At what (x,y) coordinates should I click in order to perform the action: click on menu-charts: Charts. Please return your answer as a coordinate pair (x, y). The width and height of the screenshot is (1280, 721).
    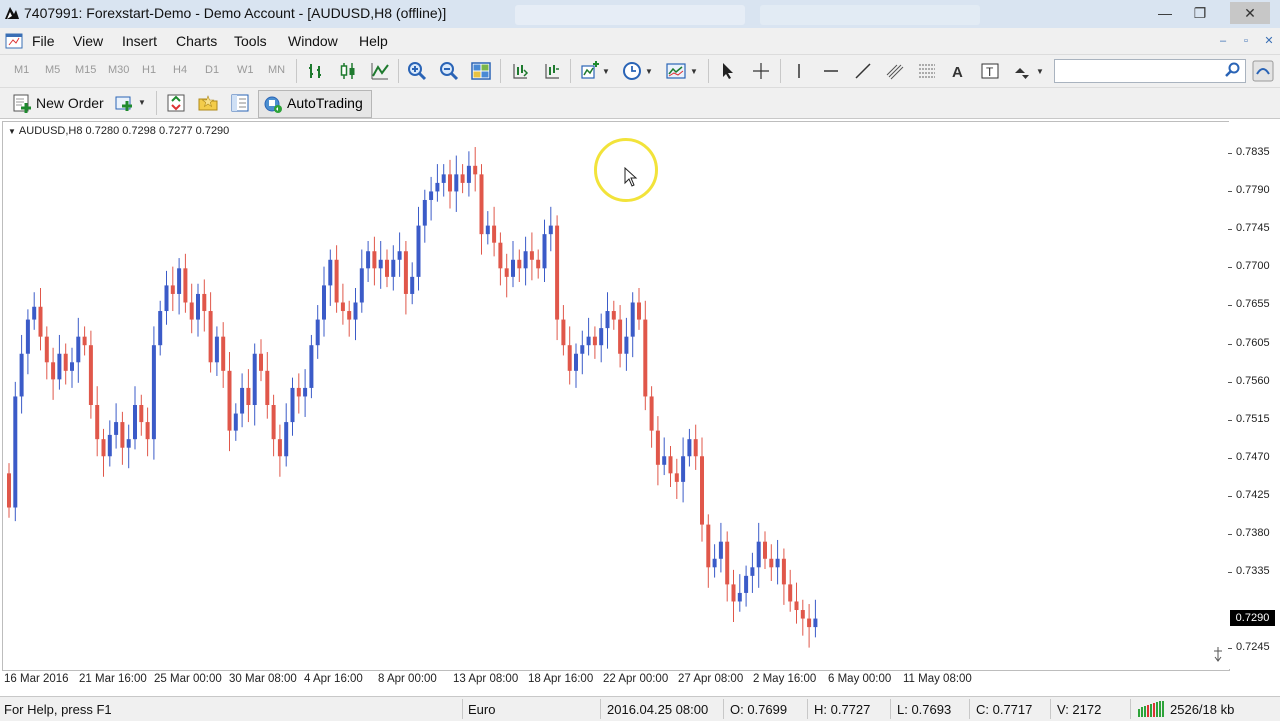
    Looking at the image, I should click on (196, 41).